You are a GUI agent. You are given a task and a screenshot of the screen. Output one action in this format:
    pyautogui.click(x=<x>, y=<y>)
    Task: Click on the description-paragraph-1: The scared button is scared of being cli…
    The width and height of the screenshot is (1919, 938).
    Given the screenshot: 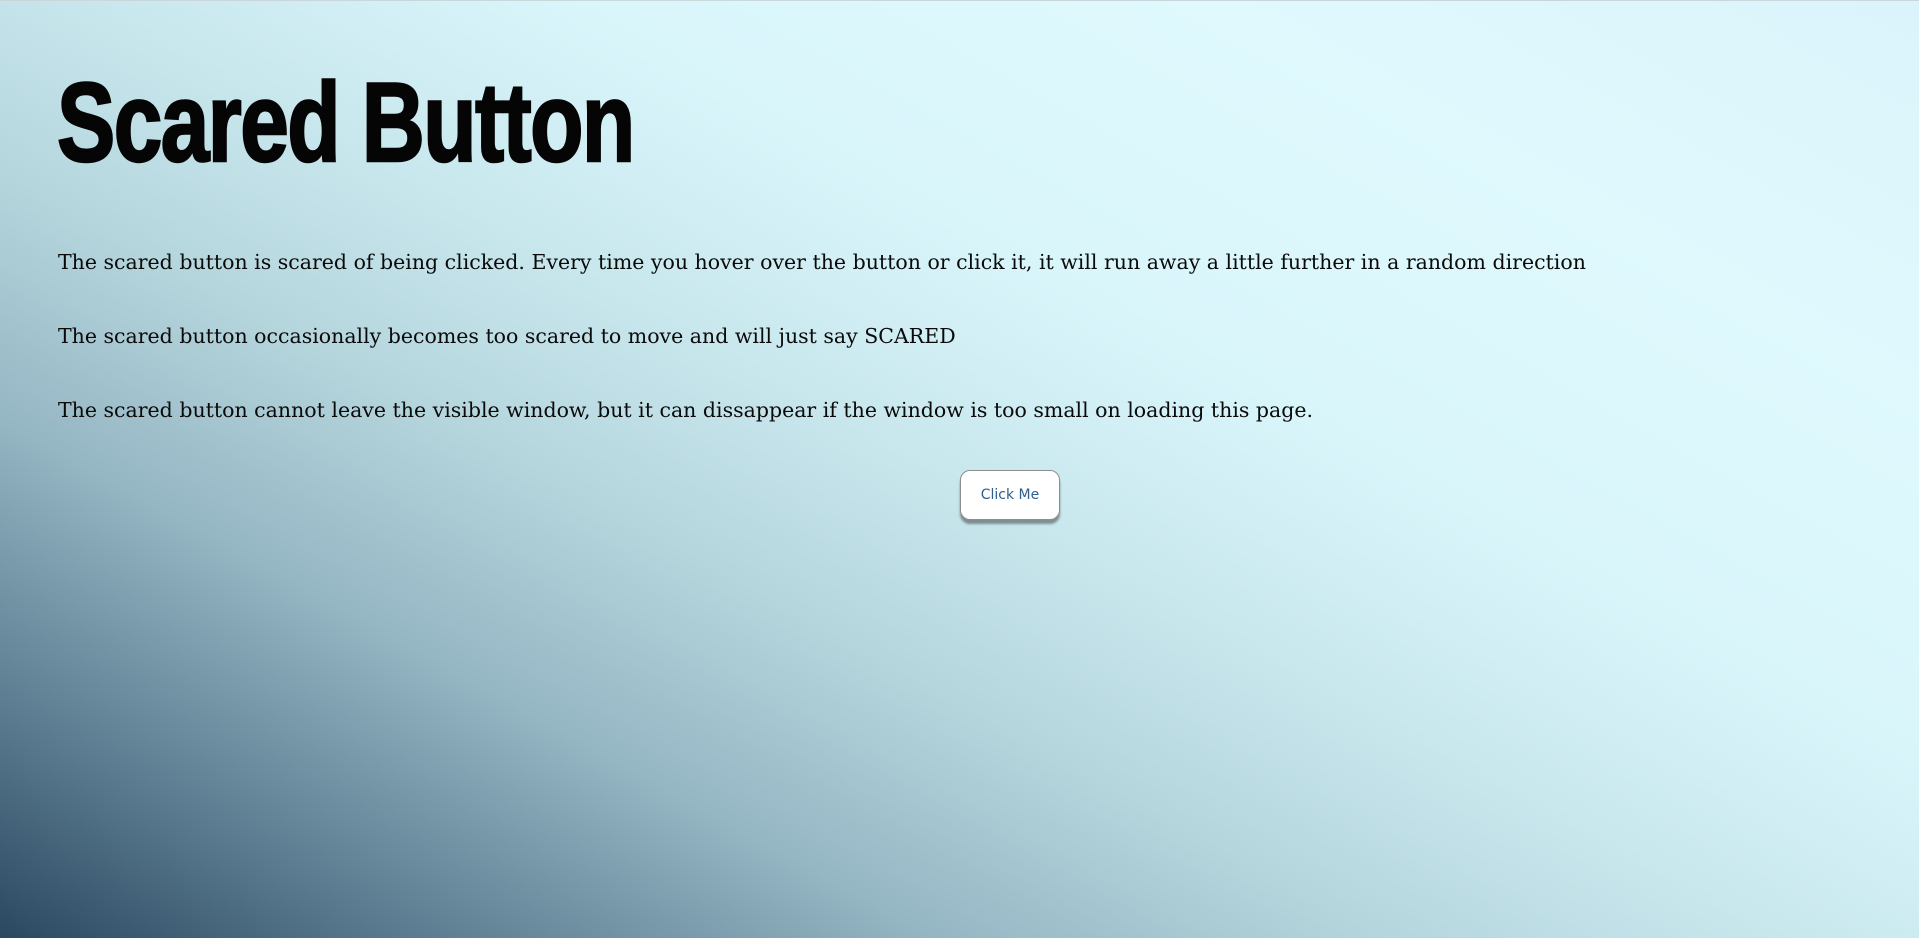 What is the action you would take?
    pyautogui.click(x=822, y=262)
    